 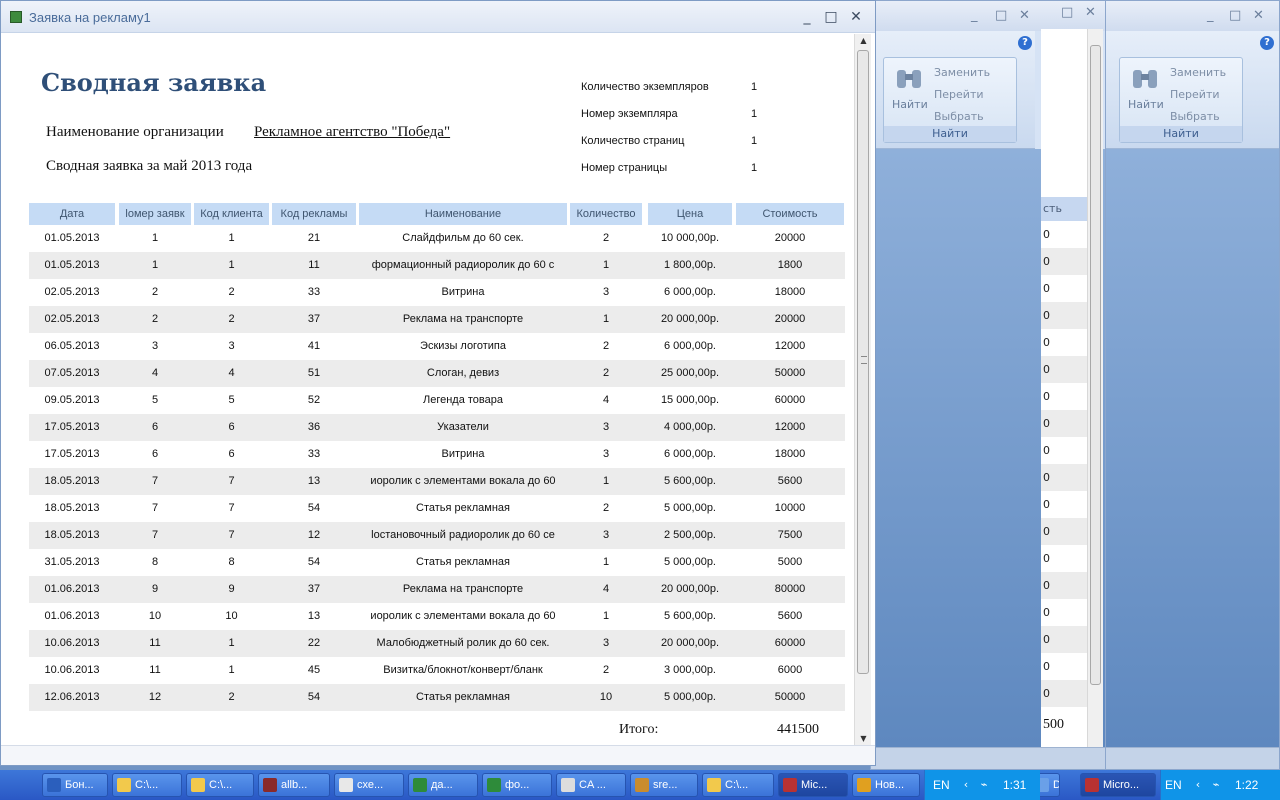 What do you see at coordinates (463, 535) in the screenshot?
I see `table-cell: lостановочный радиоролик до 60 се` at bounding box center [463, 535].